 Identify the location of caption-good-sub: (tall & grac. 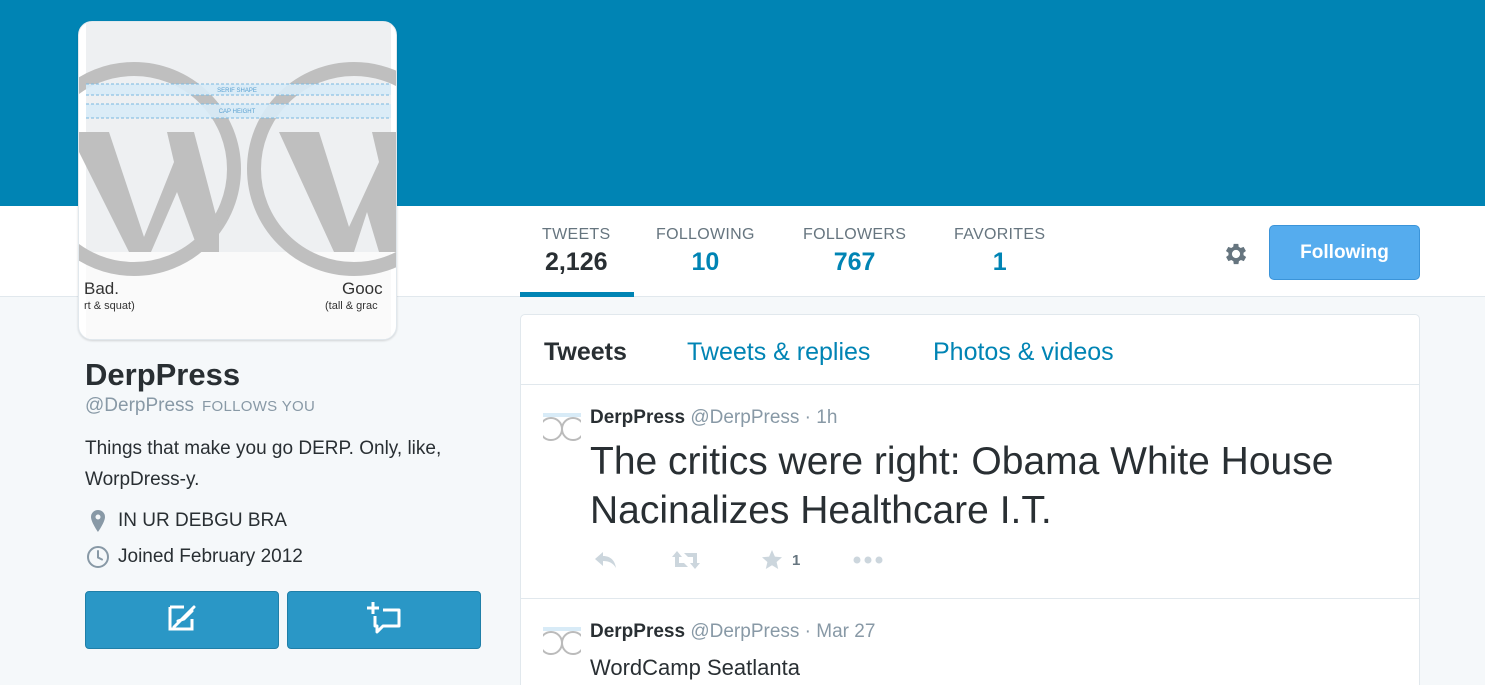
(351, 306).